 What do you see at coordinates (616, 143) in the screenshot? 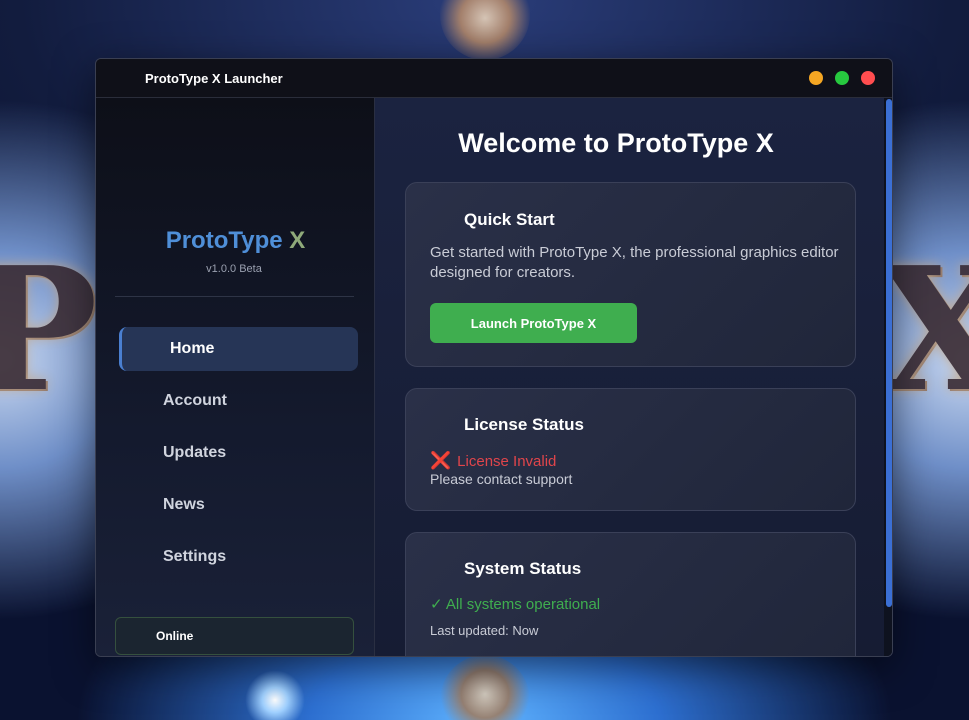
I see `page-title: Welcome to ProtoType X` at bounding box center [616, 143].